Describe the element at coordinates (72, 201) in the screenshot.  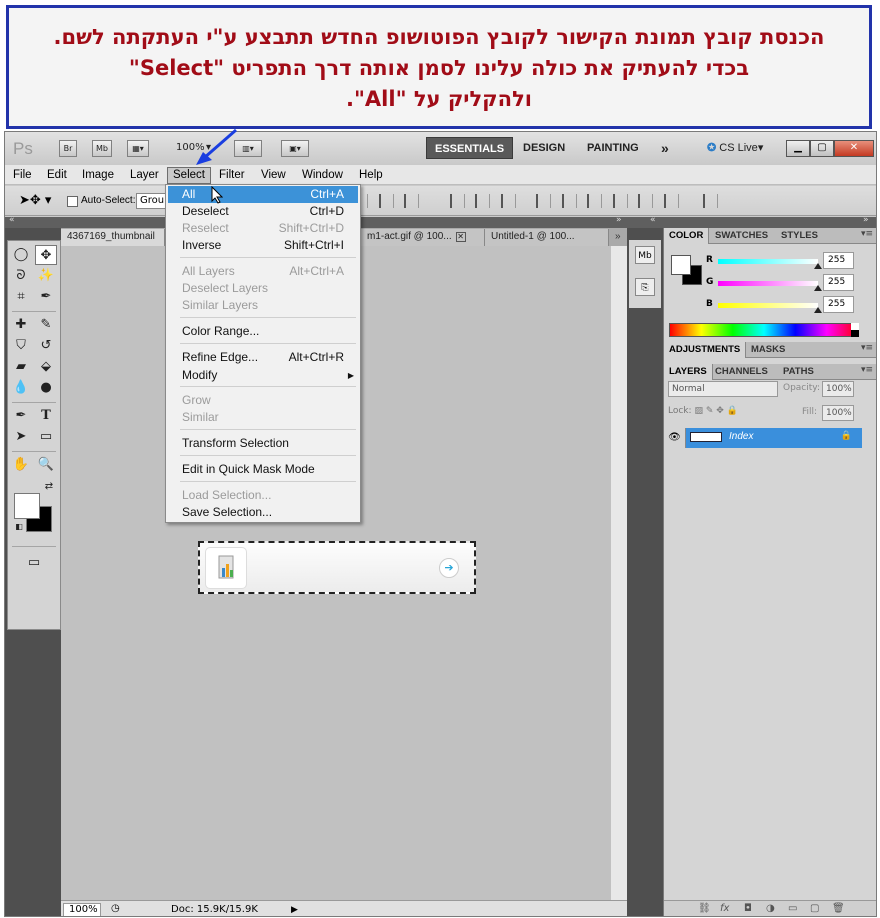
I see `auto-select-checkbox` at that location.